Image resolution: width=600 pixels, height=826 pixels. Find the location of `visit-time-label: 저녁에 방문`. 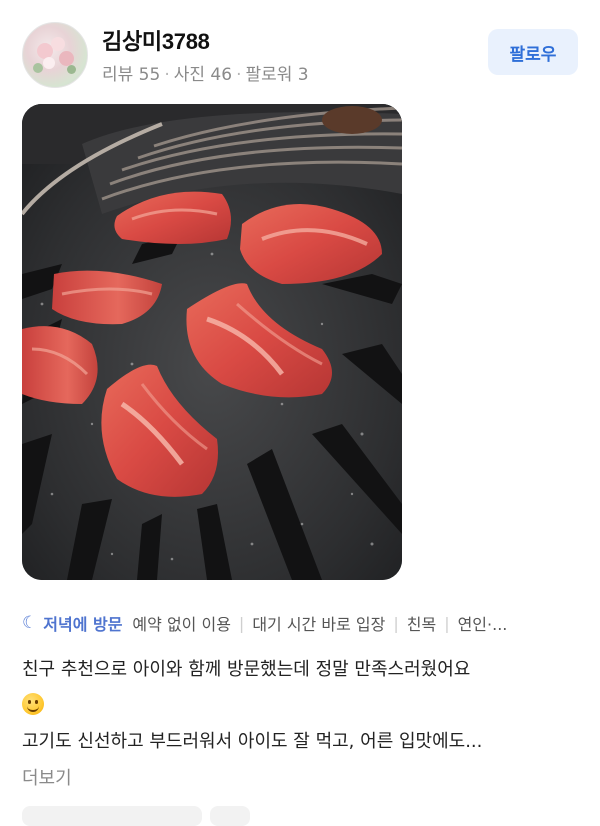

visit-time-label: 저녁에 방문 is located at coordinates (83, 624).